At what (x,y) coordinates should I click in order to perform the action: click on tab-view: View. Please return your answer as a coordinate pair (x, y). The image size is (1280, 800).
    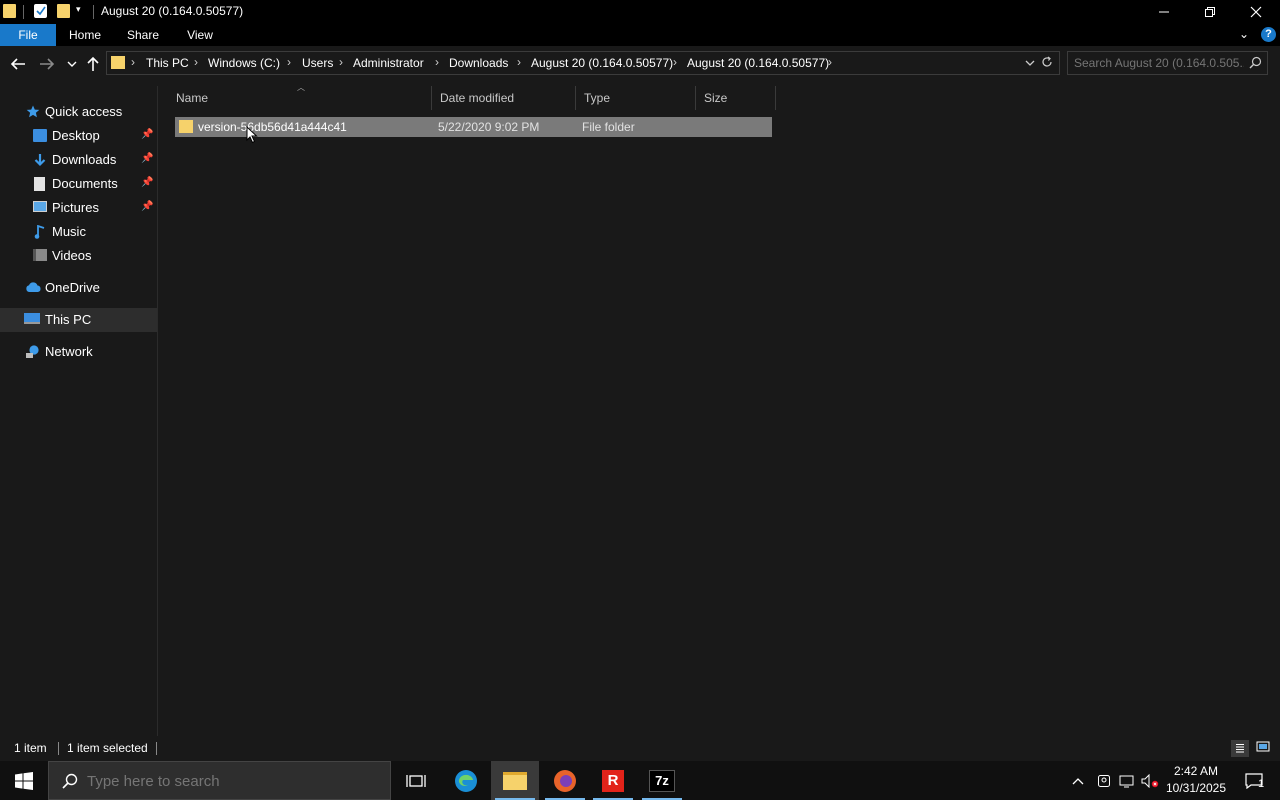
    Looking at the image, I should click on (200, 35).